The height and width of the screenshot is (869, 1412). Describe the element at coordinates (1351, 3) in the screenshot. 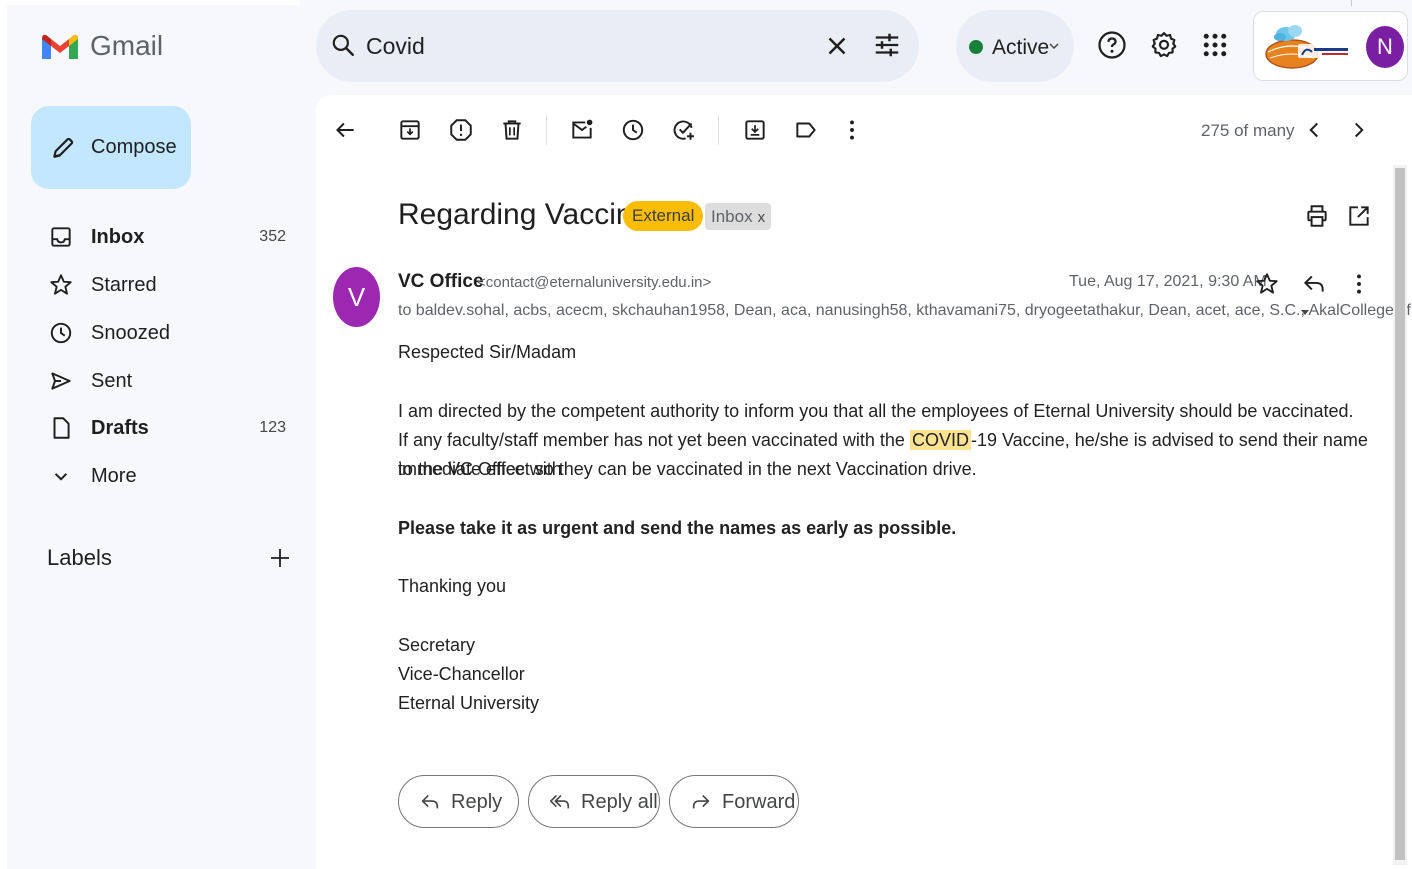

I see `window-corner-mark` at that location.